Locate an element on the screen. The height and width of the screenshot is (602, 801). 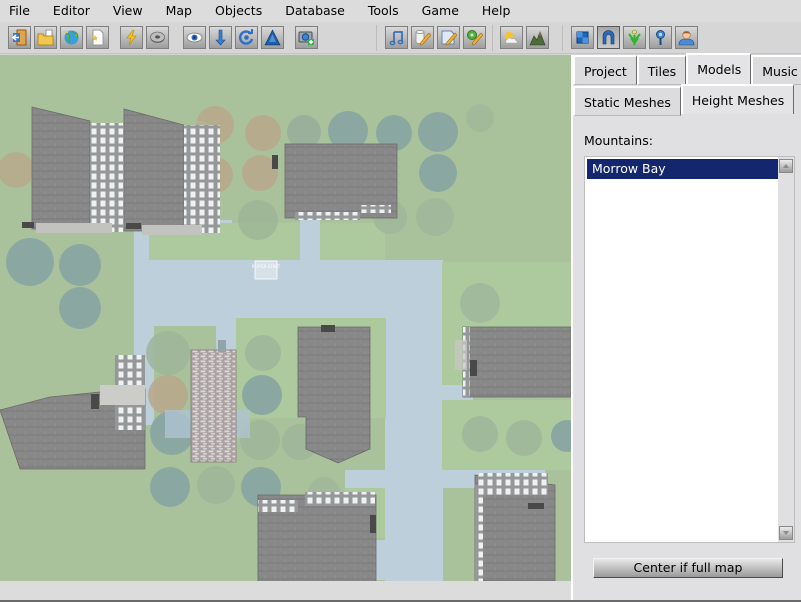
menu-map: Map is located at coordinates (174, 11).